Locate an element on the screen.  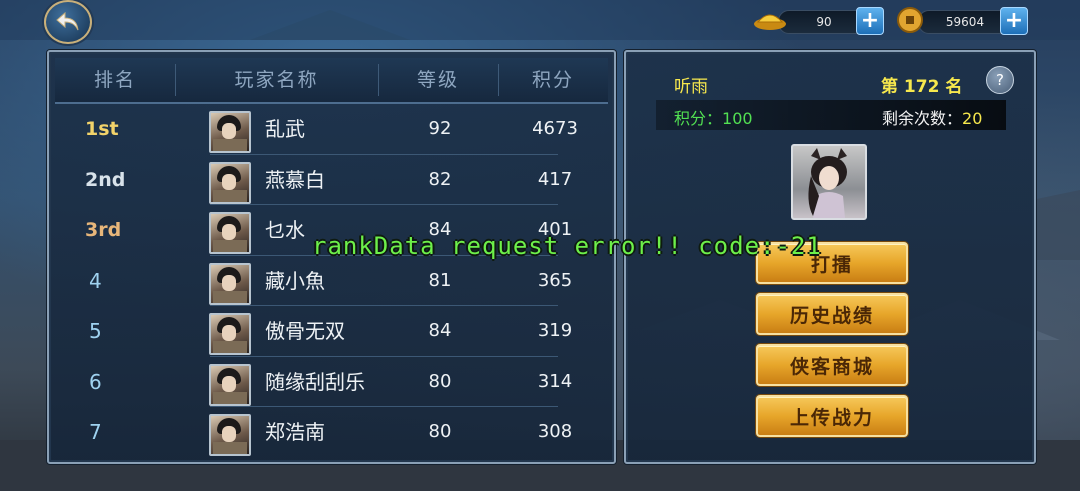
gold-currency: 90 + is located at coordinates (818, 20).